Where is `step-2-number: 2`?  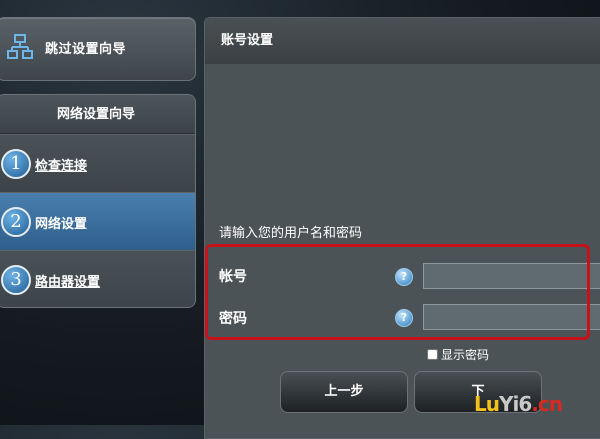
step-2-number: 2 is located at coordinates (16, 222).